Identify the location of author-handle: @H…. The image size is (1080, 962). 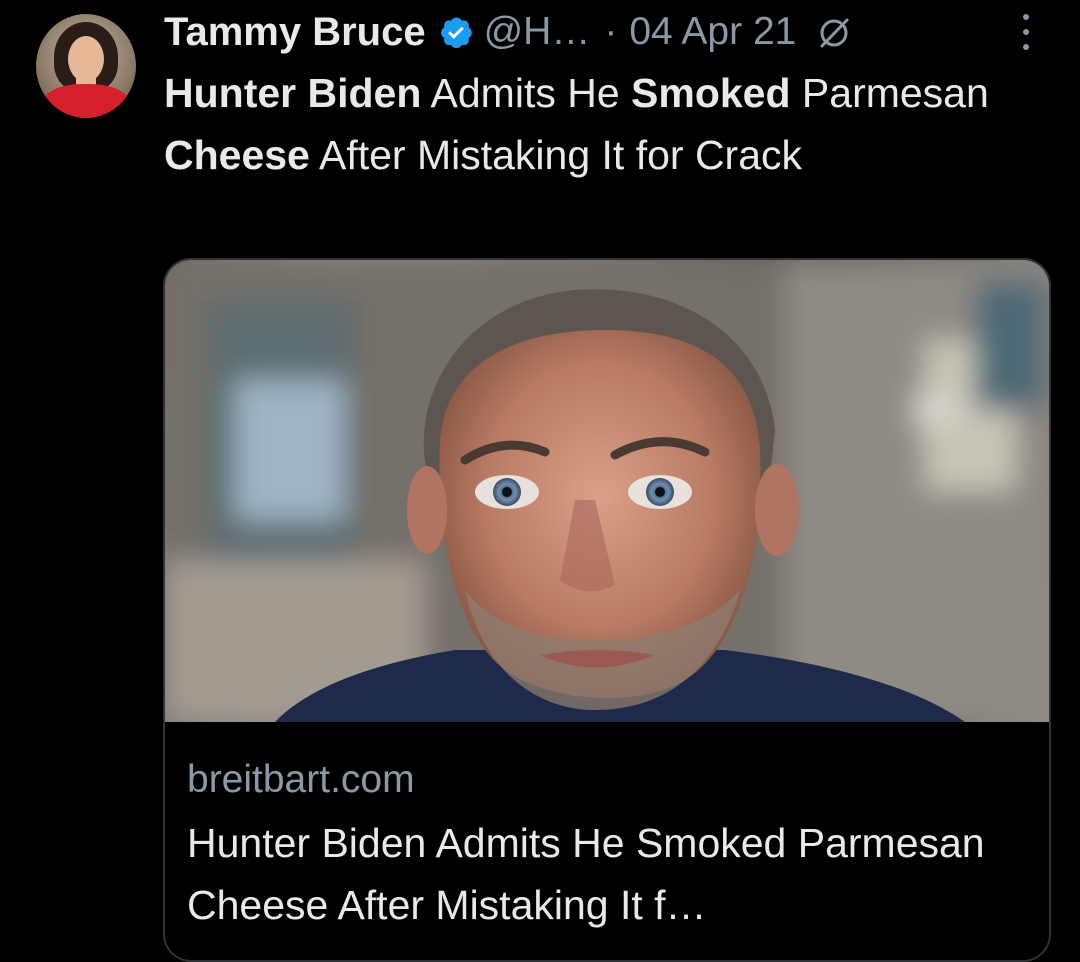
(537, 32).